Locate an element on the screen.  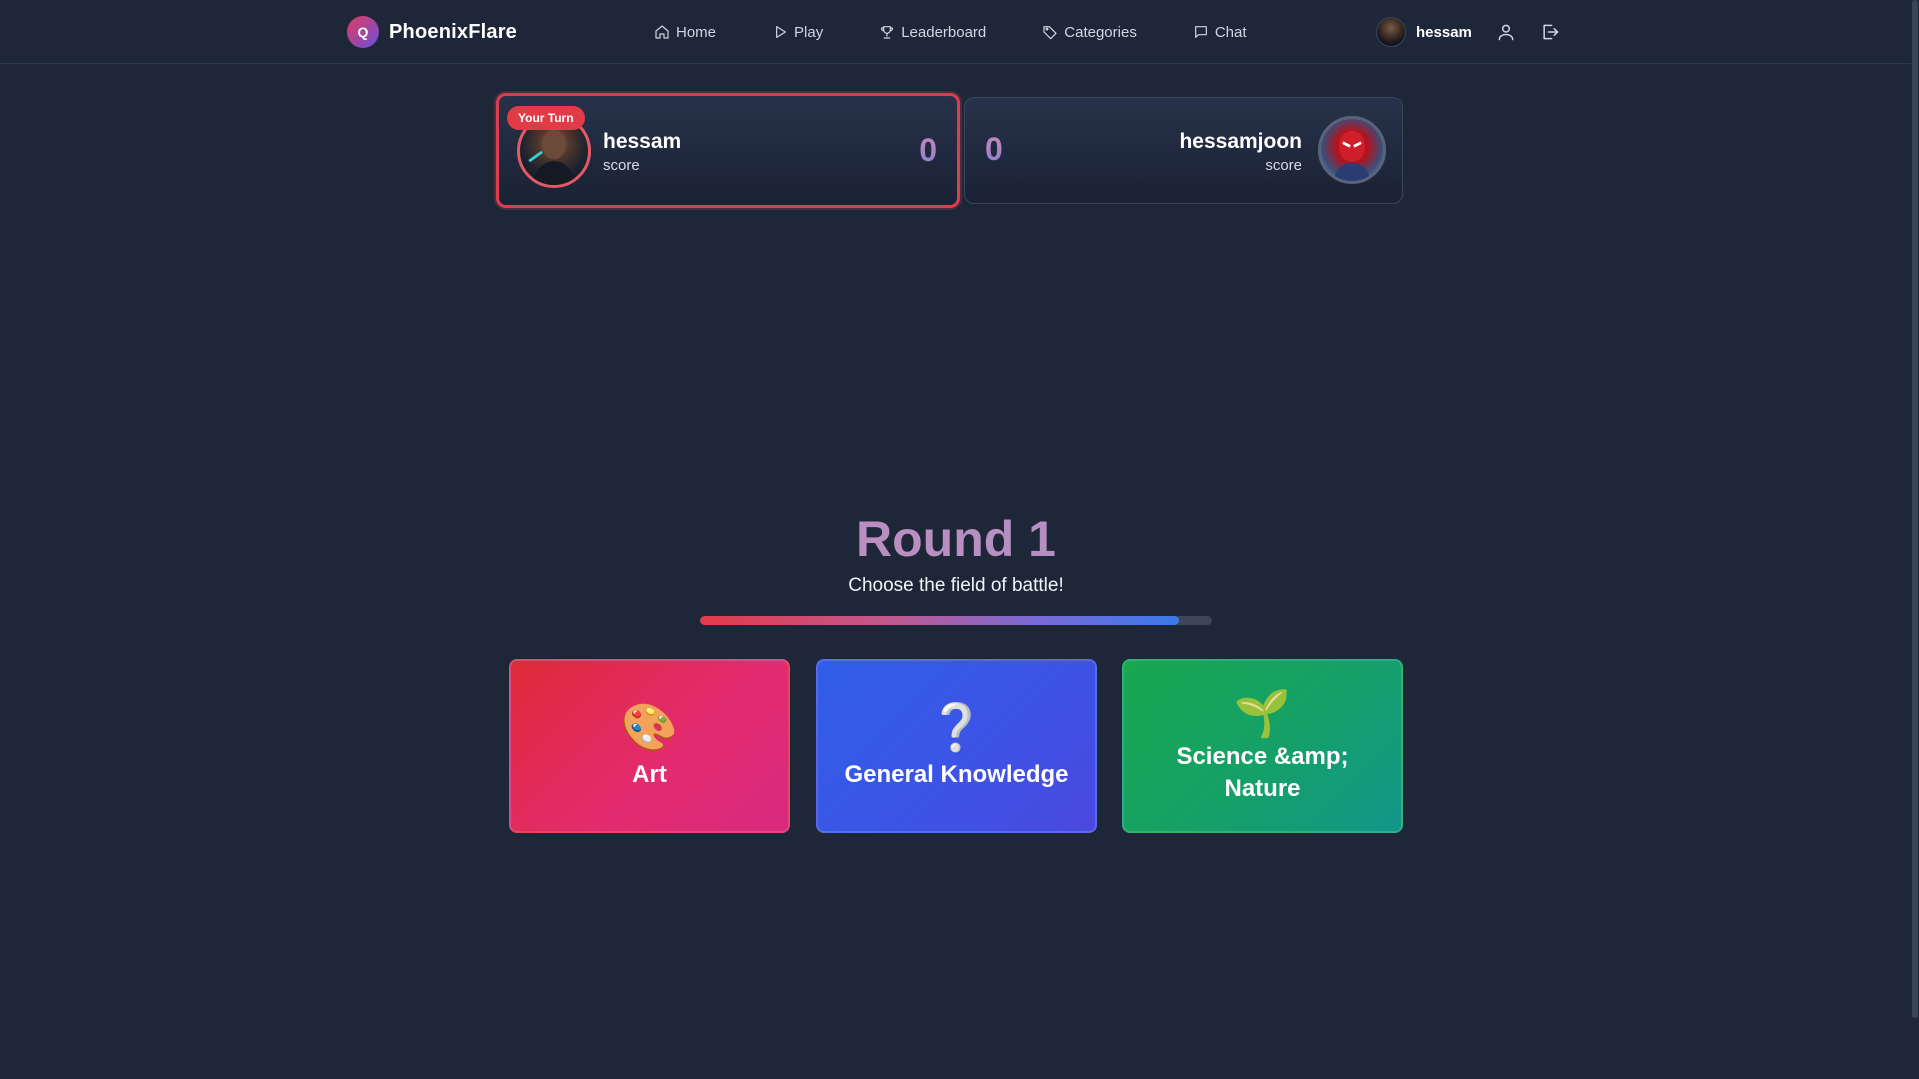
category-label-science-nature: Science &amp; Nature is located at coordinates (1262, 772).